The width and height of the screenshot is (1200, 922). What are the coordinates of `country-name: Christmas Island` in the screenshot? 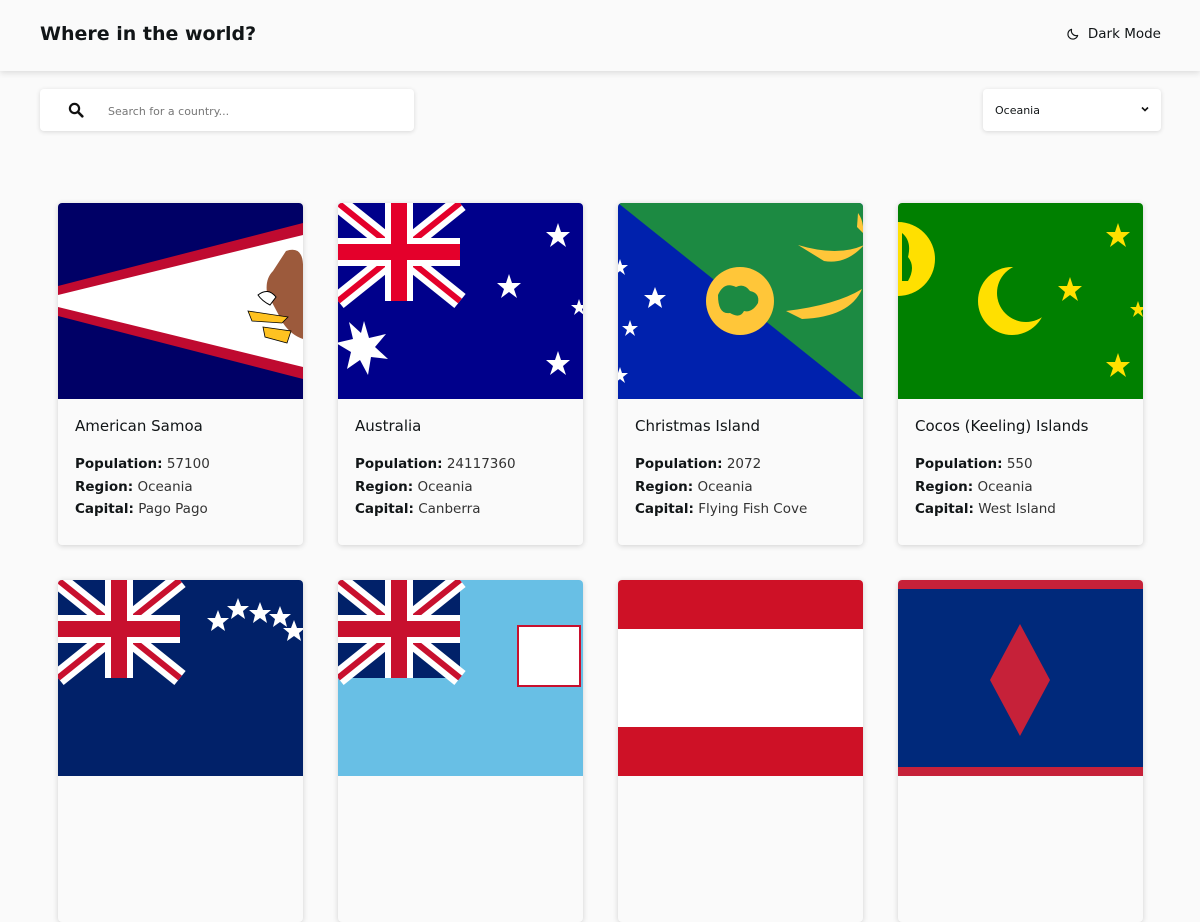 It's located at (698, 426).